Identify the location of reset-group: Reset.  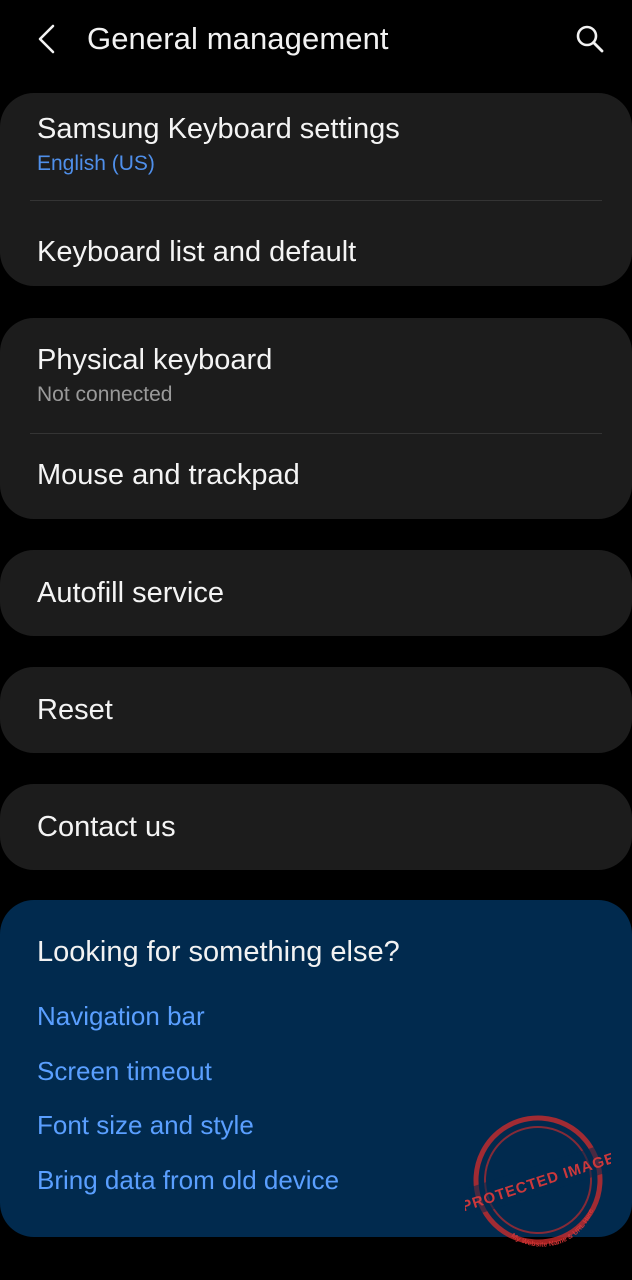
(316, 710).